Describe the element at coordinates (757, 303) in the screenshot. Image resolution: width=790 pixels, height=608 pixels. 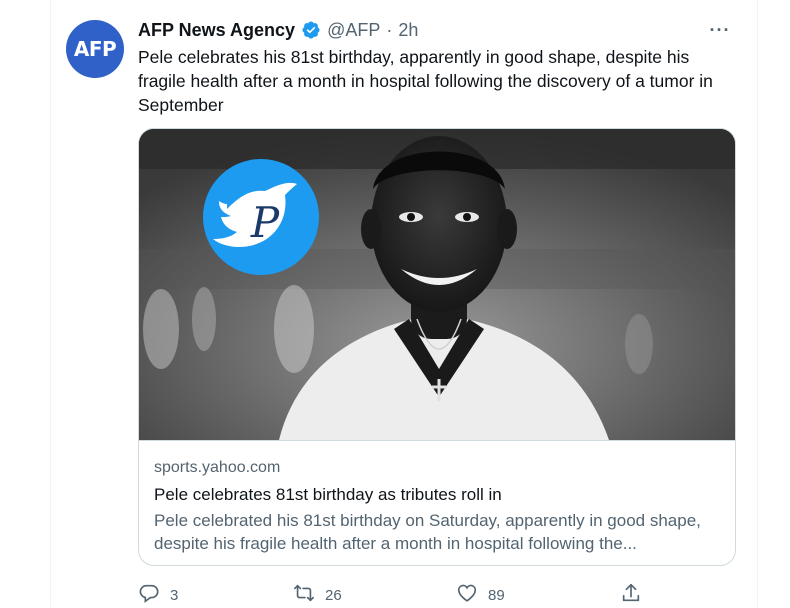
I see `timeline-right-border` at that location.